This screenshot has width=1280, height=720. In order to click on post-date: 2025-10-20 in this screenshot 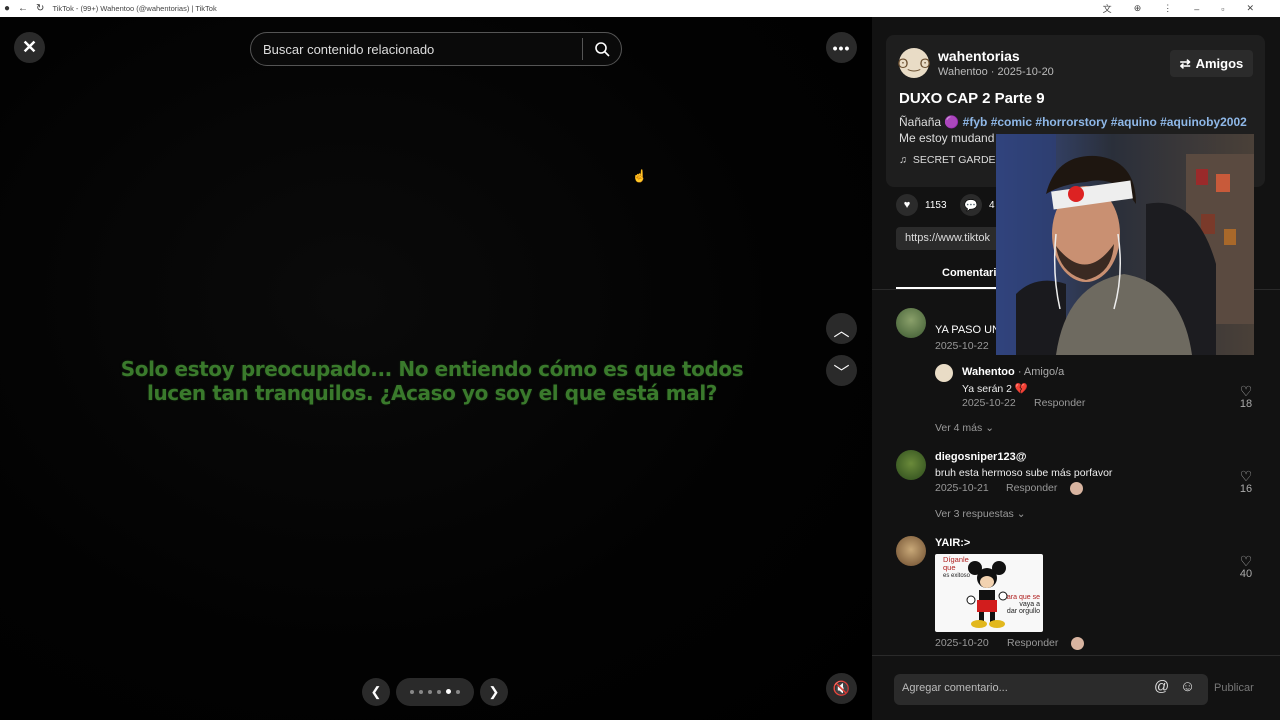, I will do `click(1025, 72)`.